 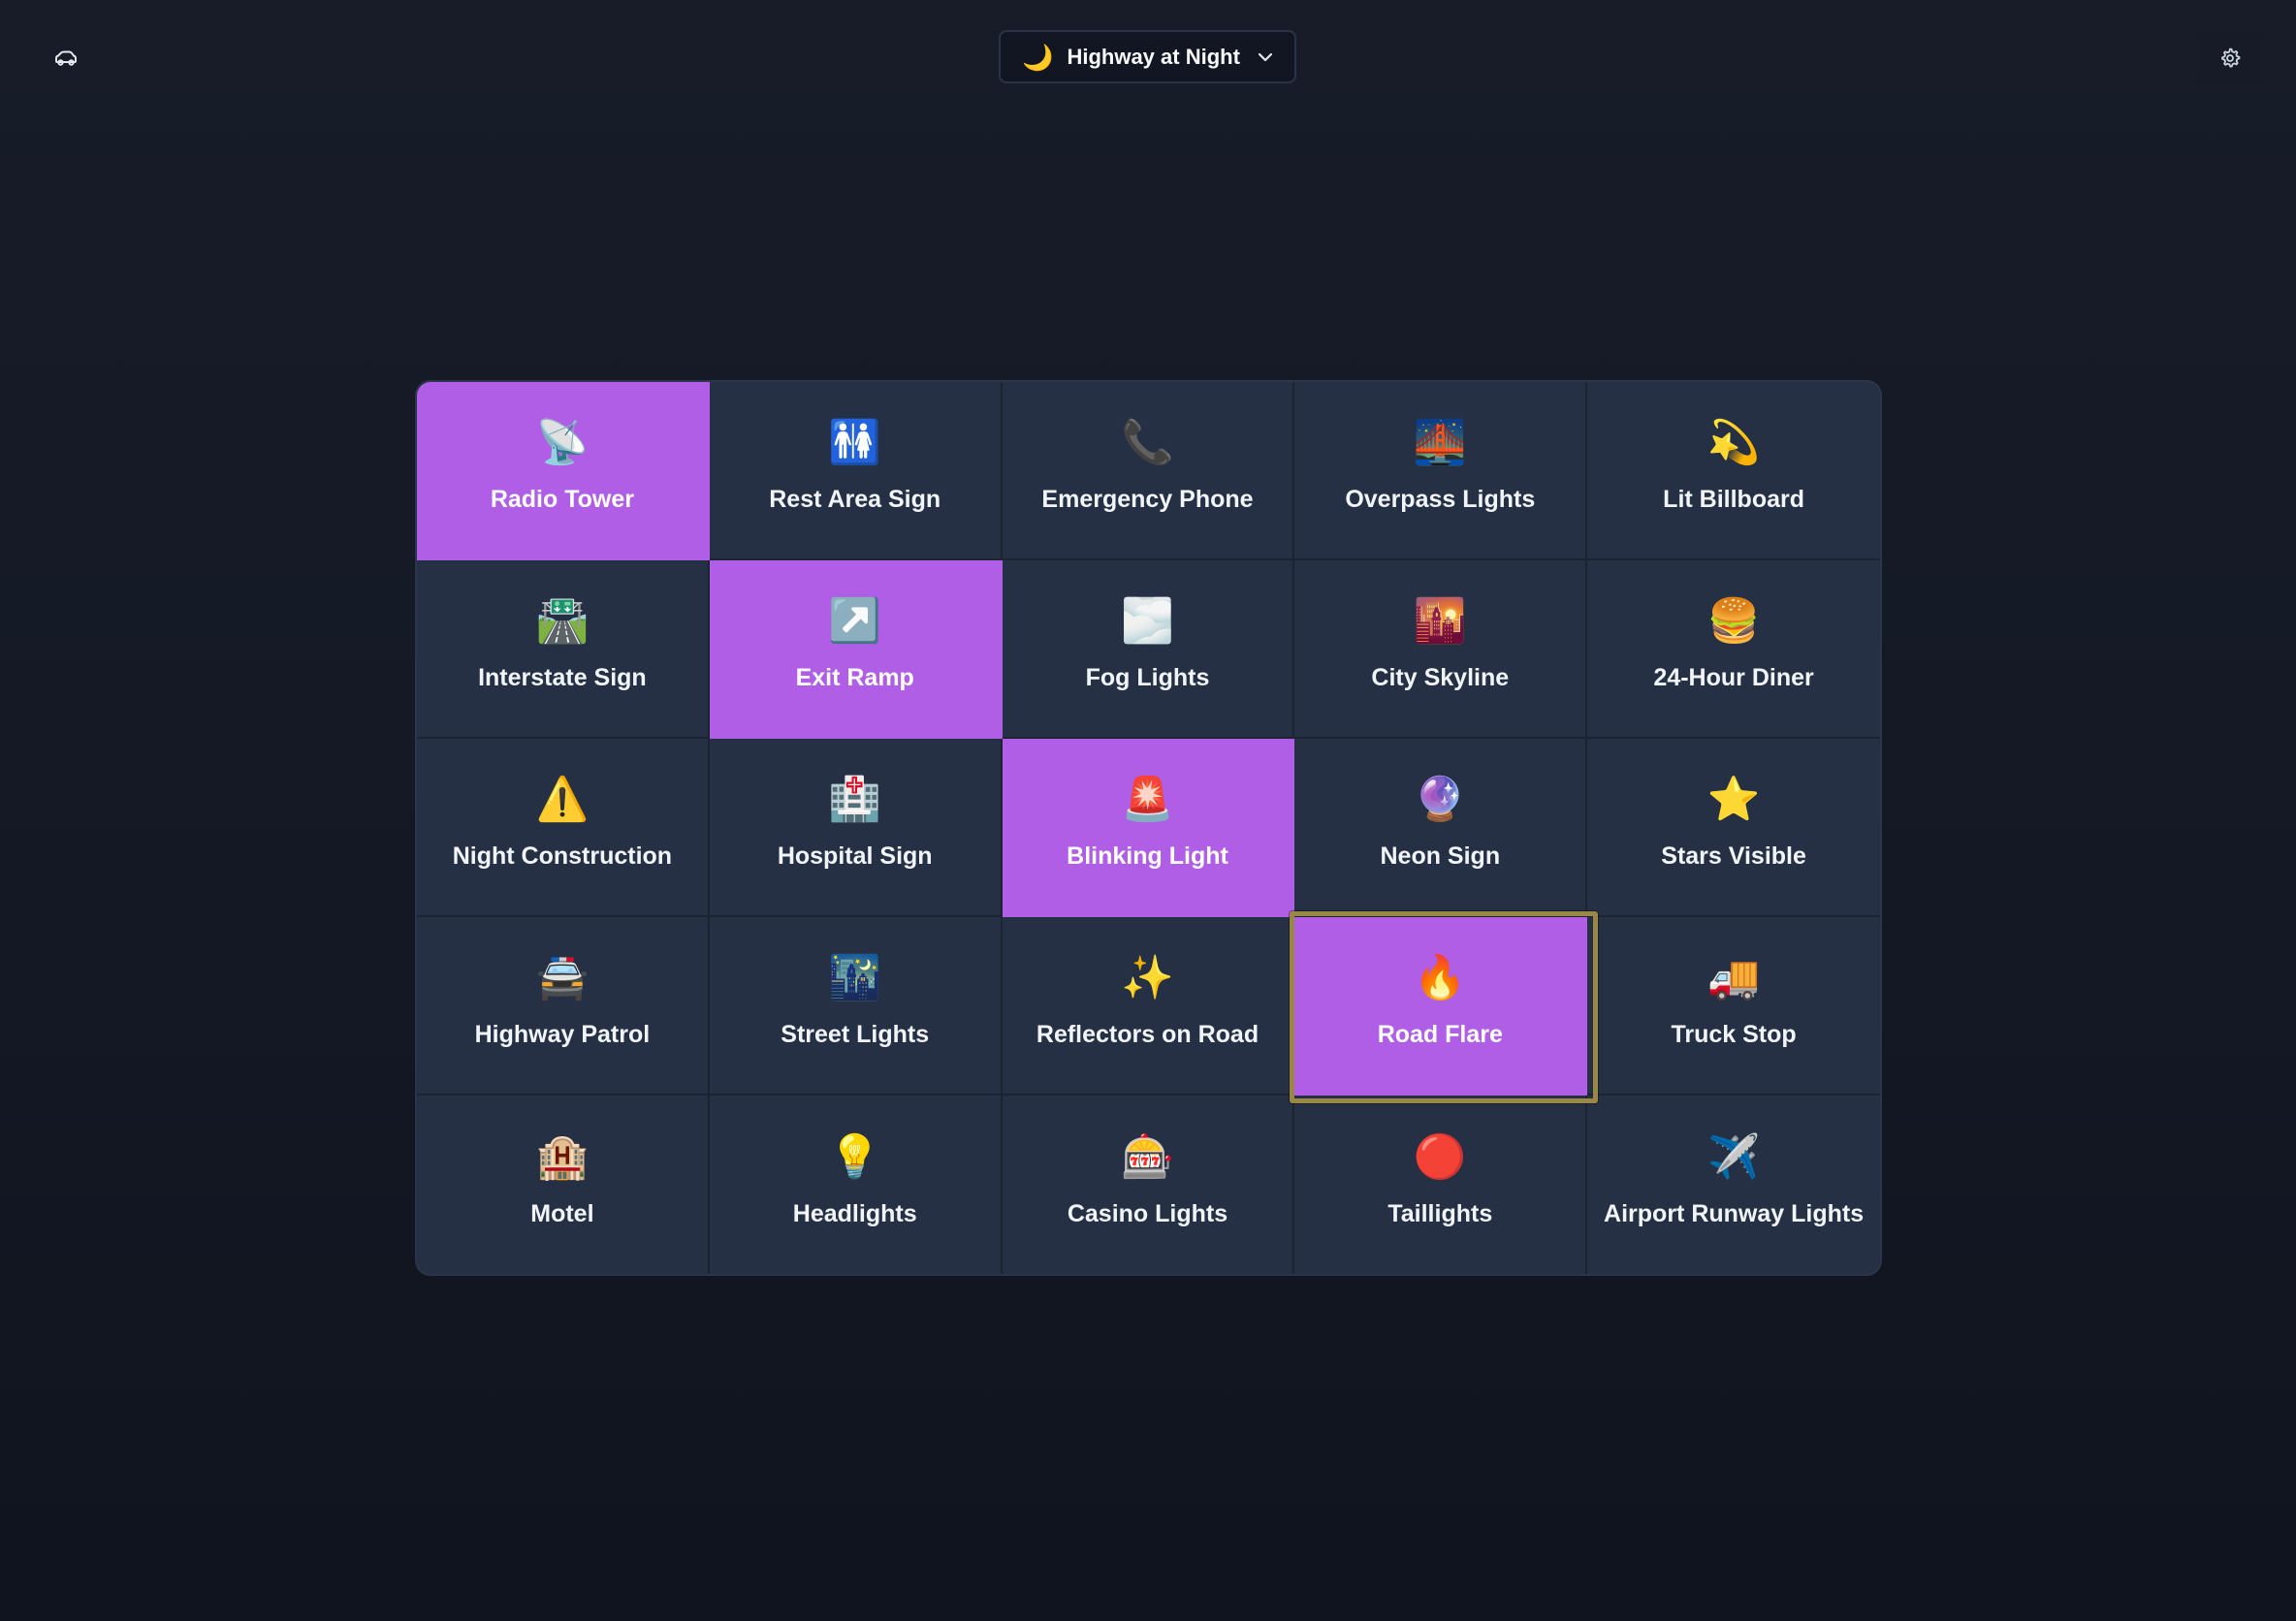 What do you see at coordinates (1440, 620) in the screenshot?
I see `cell-emoji-icon: 🌇` at bounding box center [1440, 620].